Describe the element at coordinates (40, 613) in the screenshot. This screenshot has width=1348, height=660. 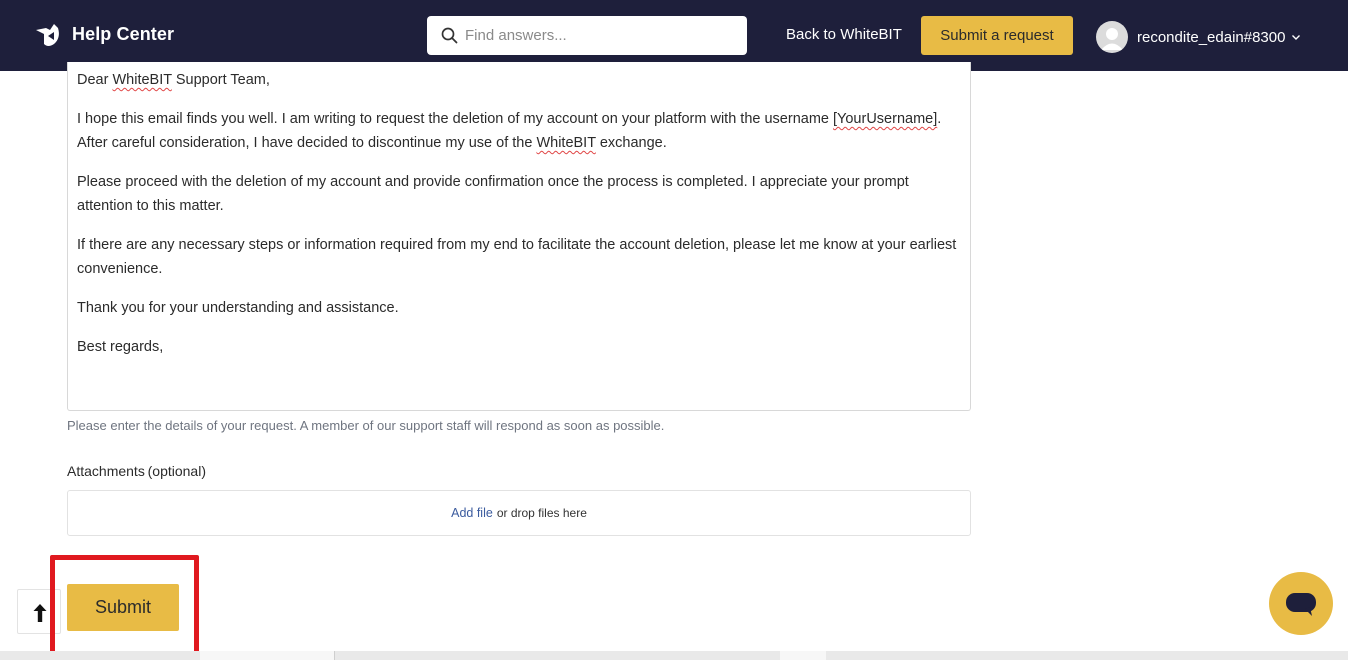
I see `arrow-up-icon` at that location.